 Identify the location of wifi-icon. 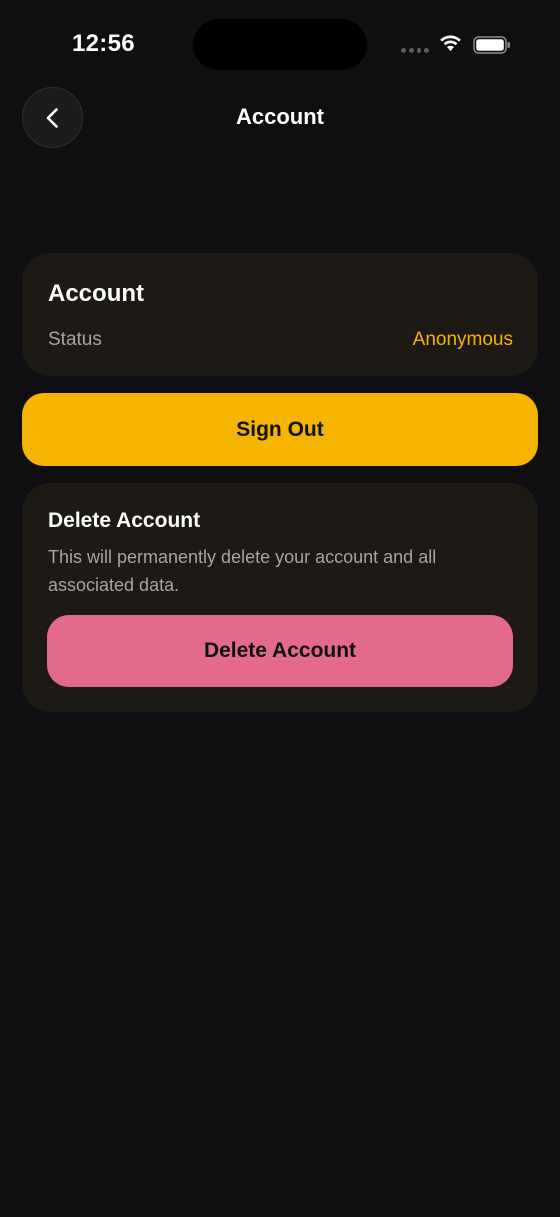
(450, 43).